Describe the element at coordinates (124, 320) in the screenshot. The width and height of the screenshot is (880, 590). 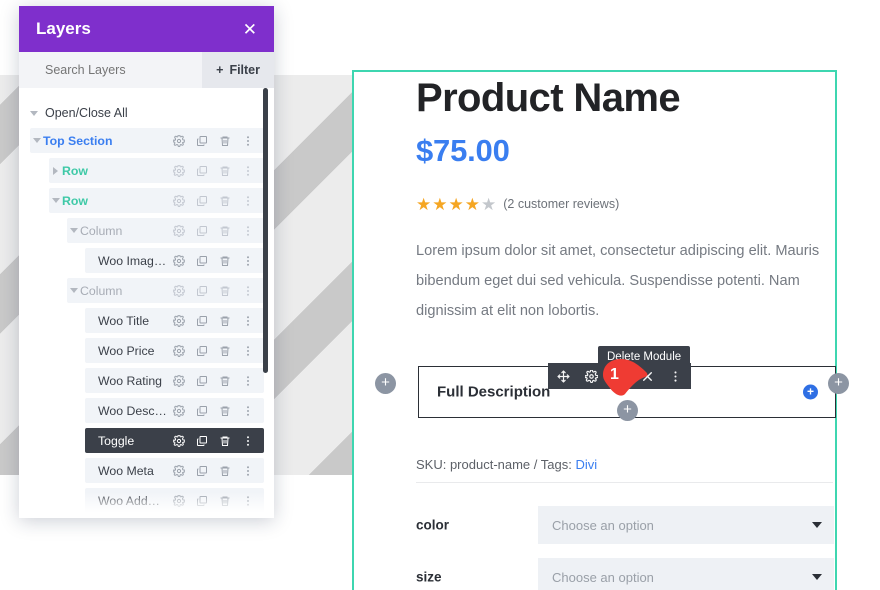
I see `layer-label: Woo Title` at that location.